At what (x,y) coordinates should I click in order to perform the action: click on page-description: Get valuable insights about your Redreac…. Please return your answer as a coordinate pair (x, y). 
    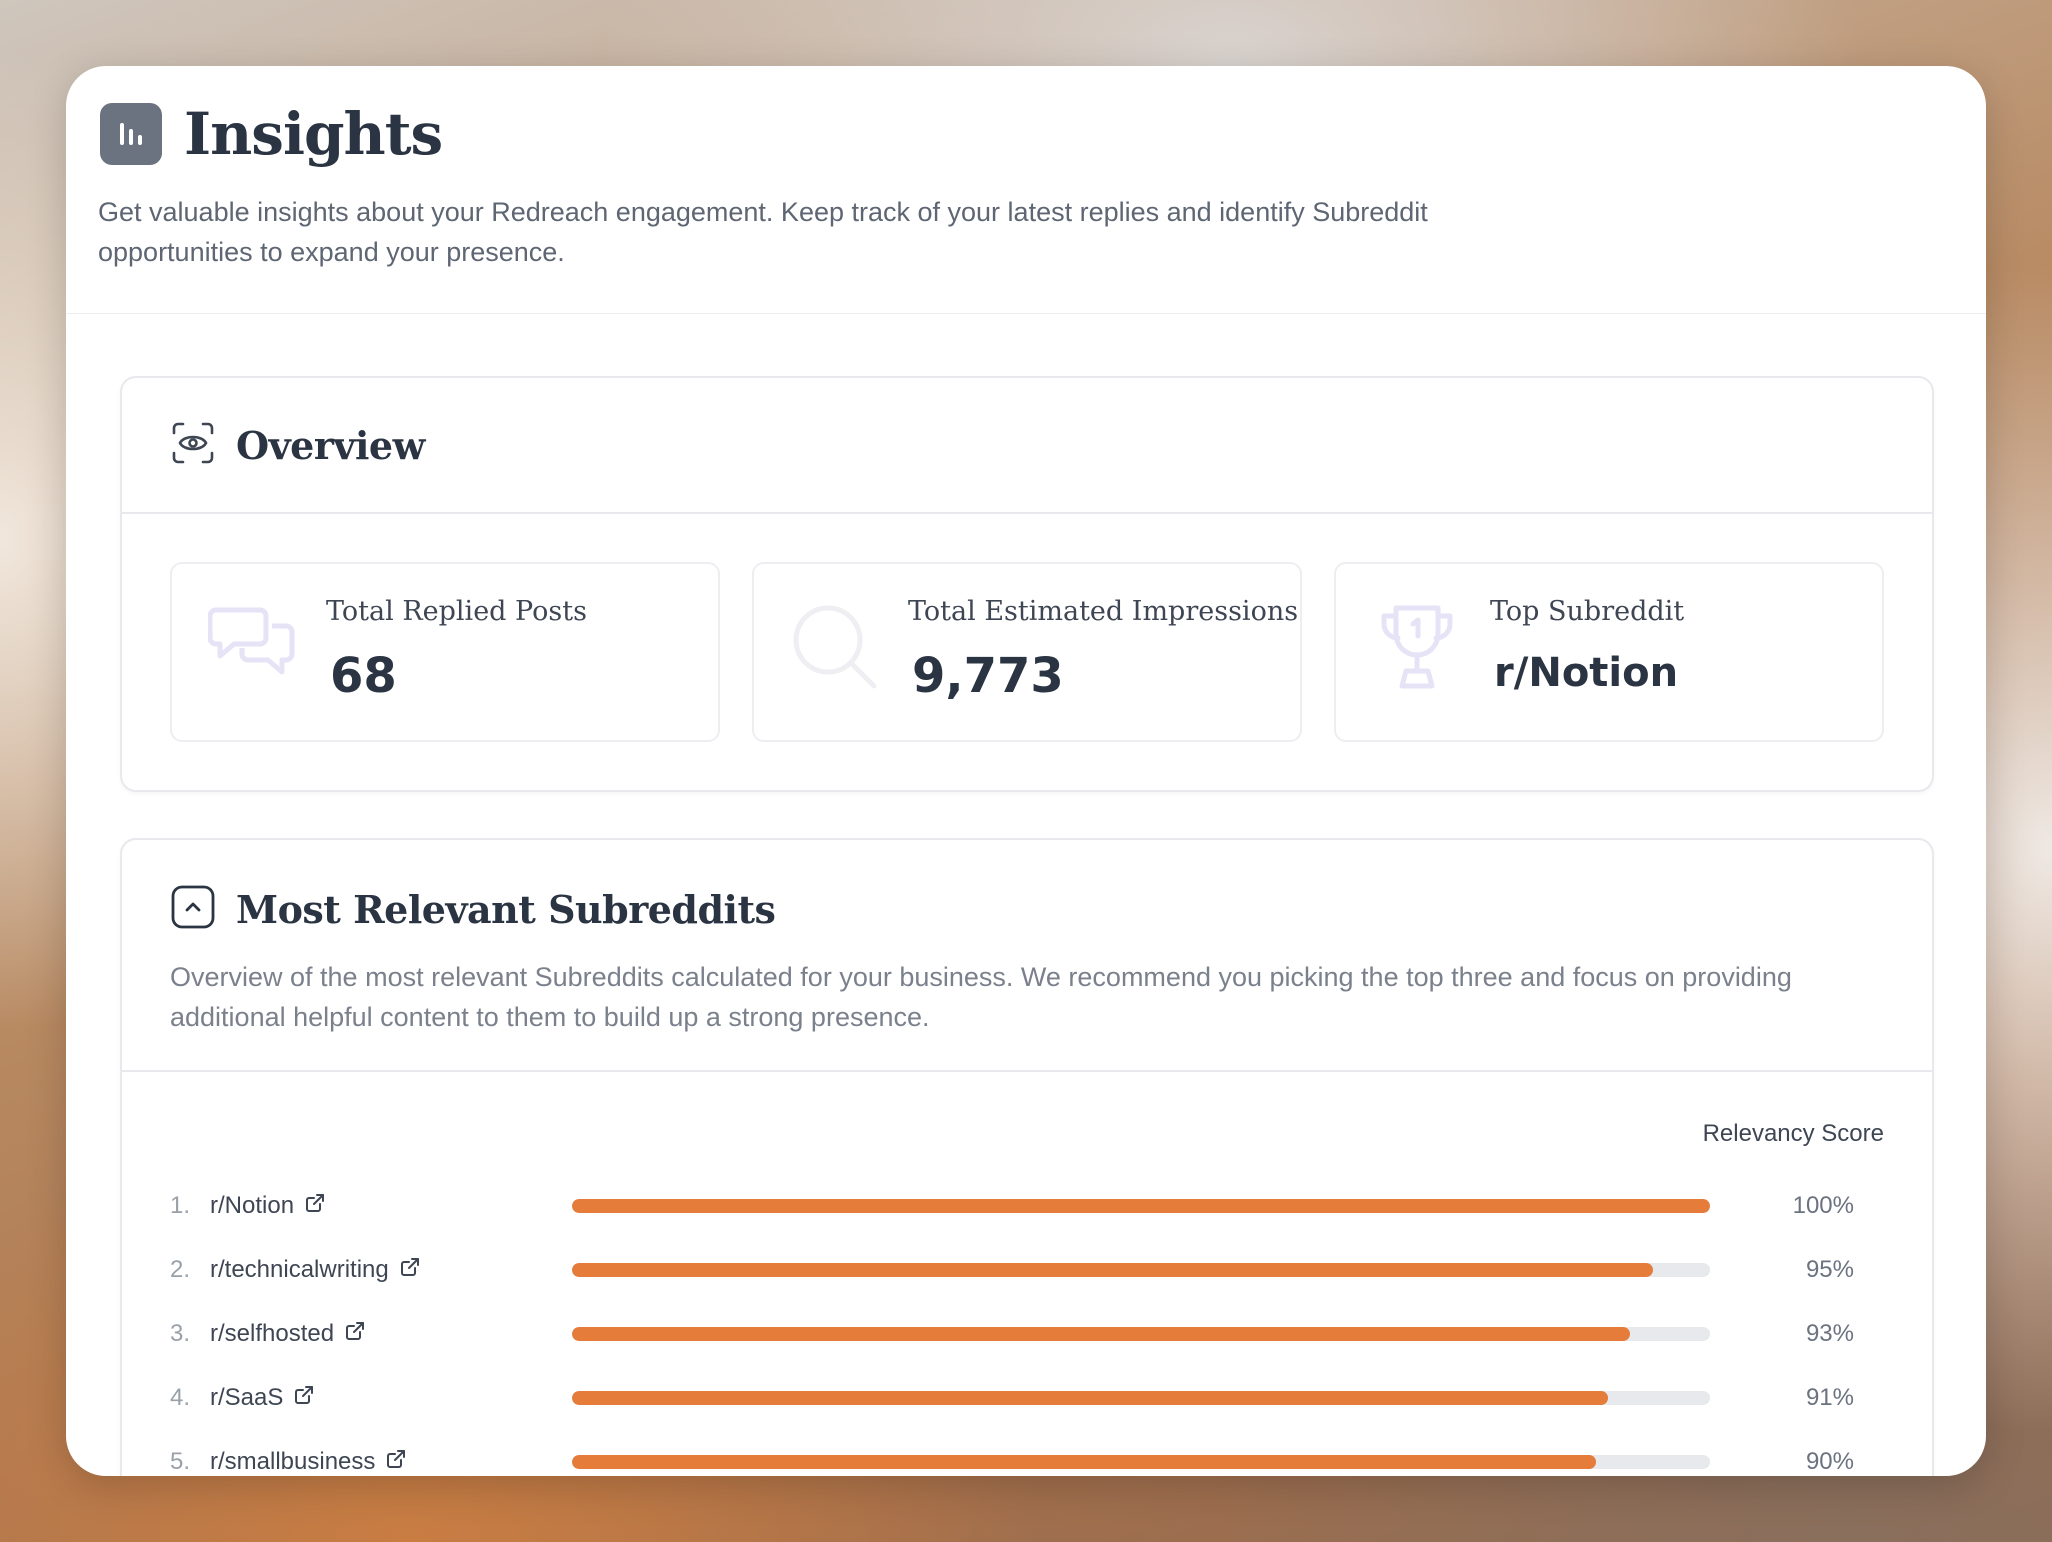
    Looking at the image, I should click on (763, 232).